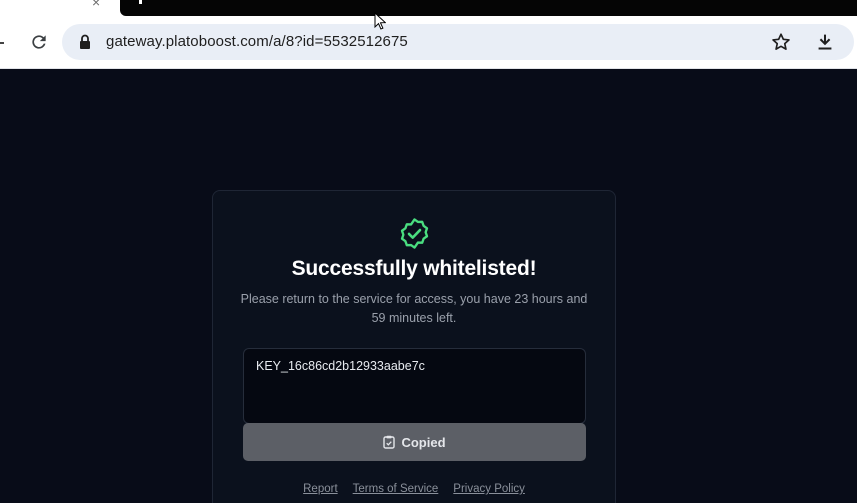  I want to click on star-icon, so click(781, 42).